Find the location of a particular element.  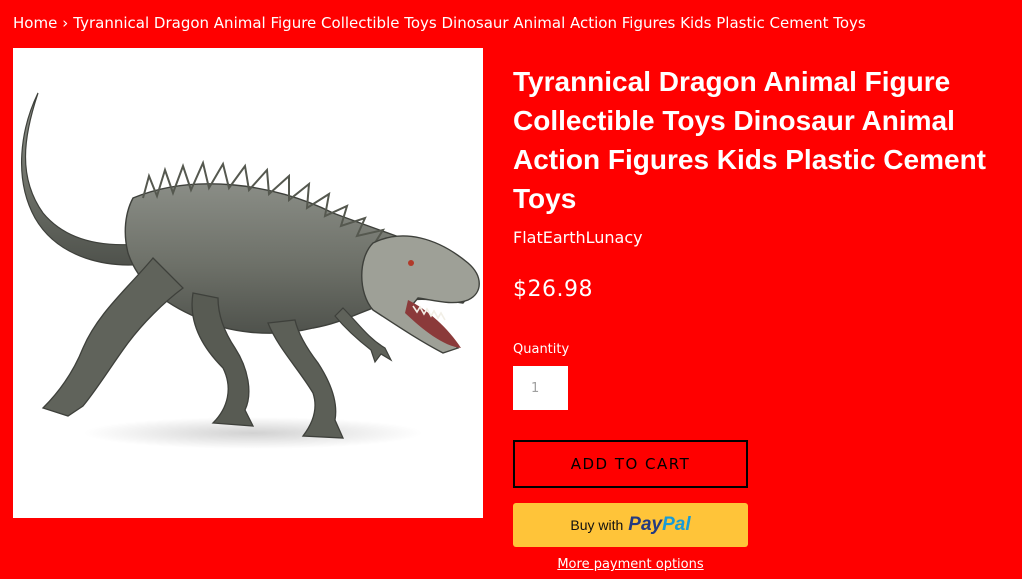

breadcrumb-home-link: Home is located at coordinates (35, 23).